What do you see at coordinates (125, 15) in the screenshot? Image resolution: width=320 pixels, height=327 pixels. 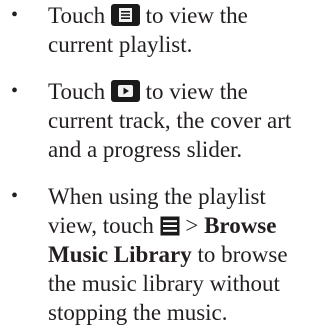 I see `playlist-button-icon` at bounding box center [125, 15].